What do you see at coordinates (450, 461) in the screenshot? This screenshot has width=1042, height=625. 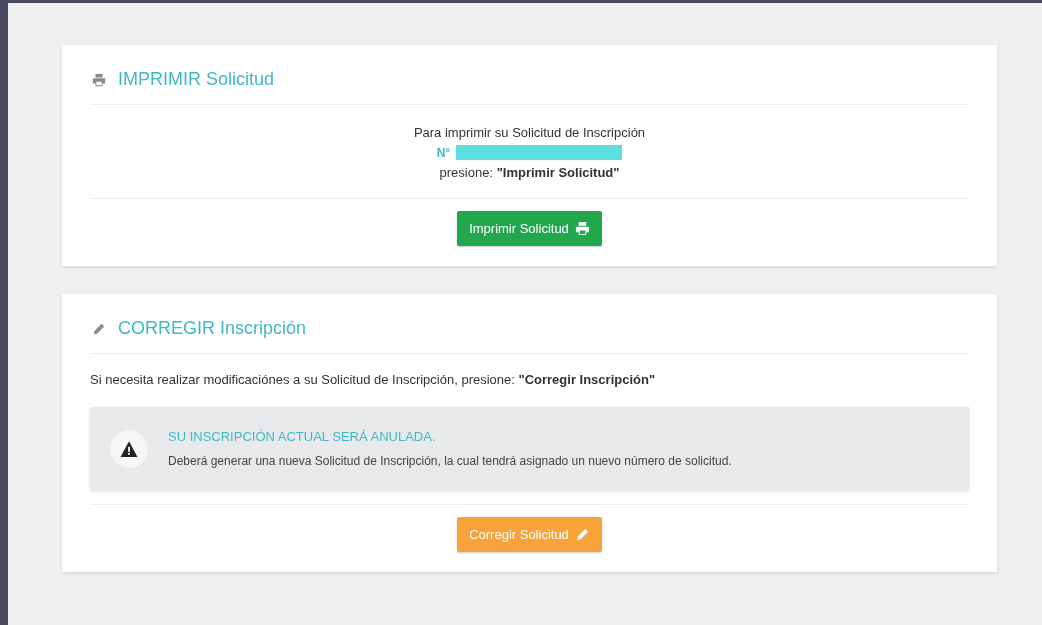 I see `alert-message: Deberá generar una nueva Solicitud de Inscripción, la cual tendrá asignado un nuevo número de solicitud.` at bounding box center [450, 461].